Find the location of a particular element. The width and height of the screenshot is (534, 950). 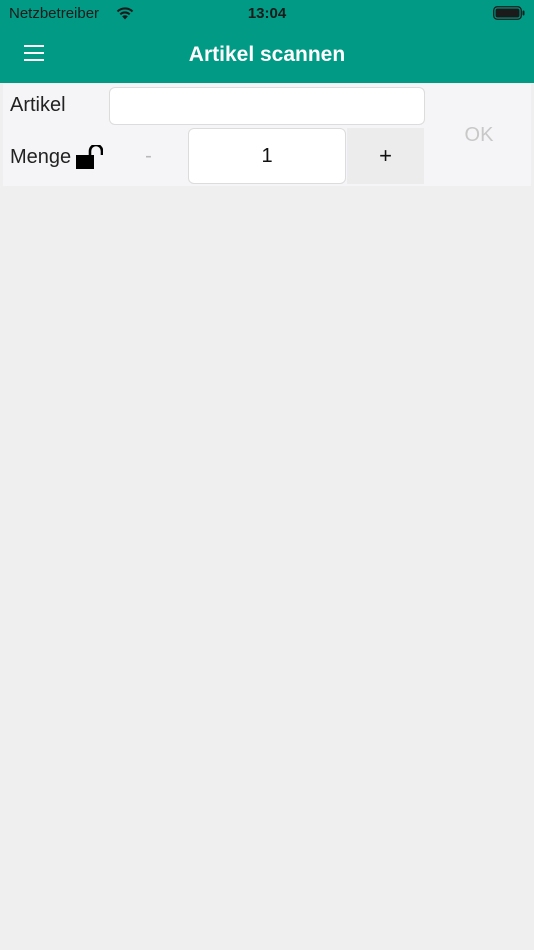

artikel-input is located at coordinates (267, 106).